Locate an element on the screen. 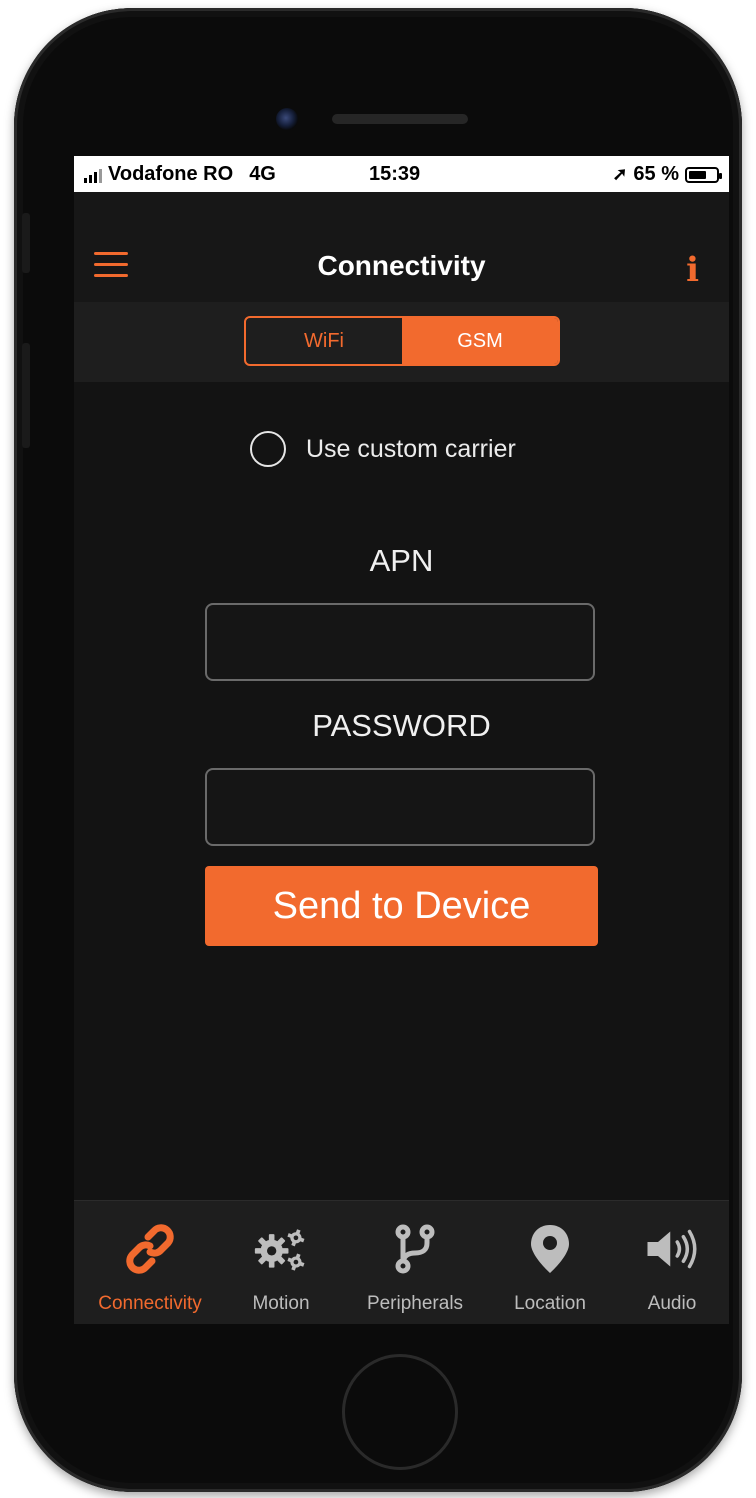 The image size is (756, 1498). location-arrow-icon: ➚ is located at coordinates (620, 174).